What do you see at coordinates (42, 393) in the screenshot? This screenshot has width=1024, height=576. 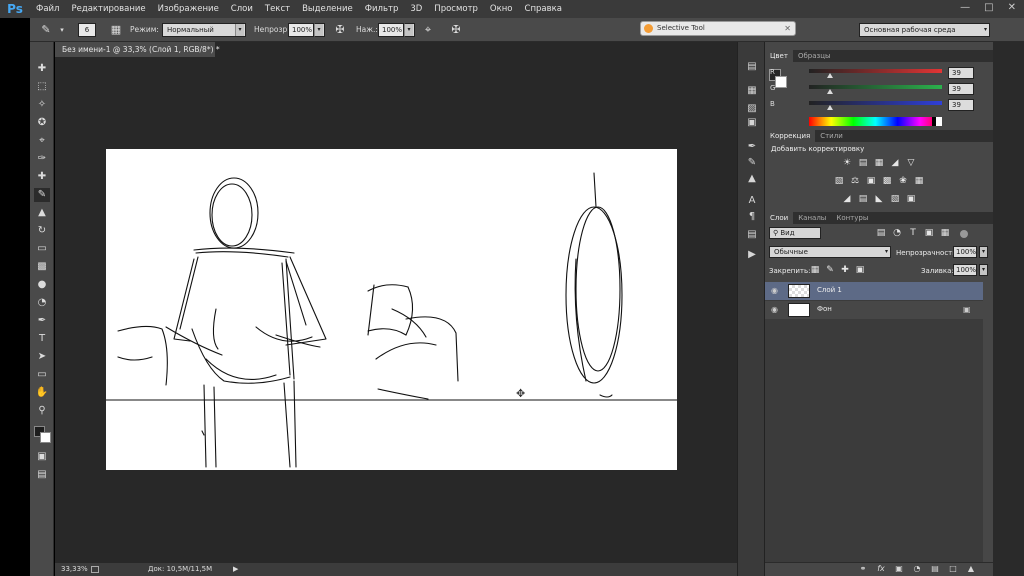 I see `hand-tool-icon: ✋` at bounding box center [42, 393].